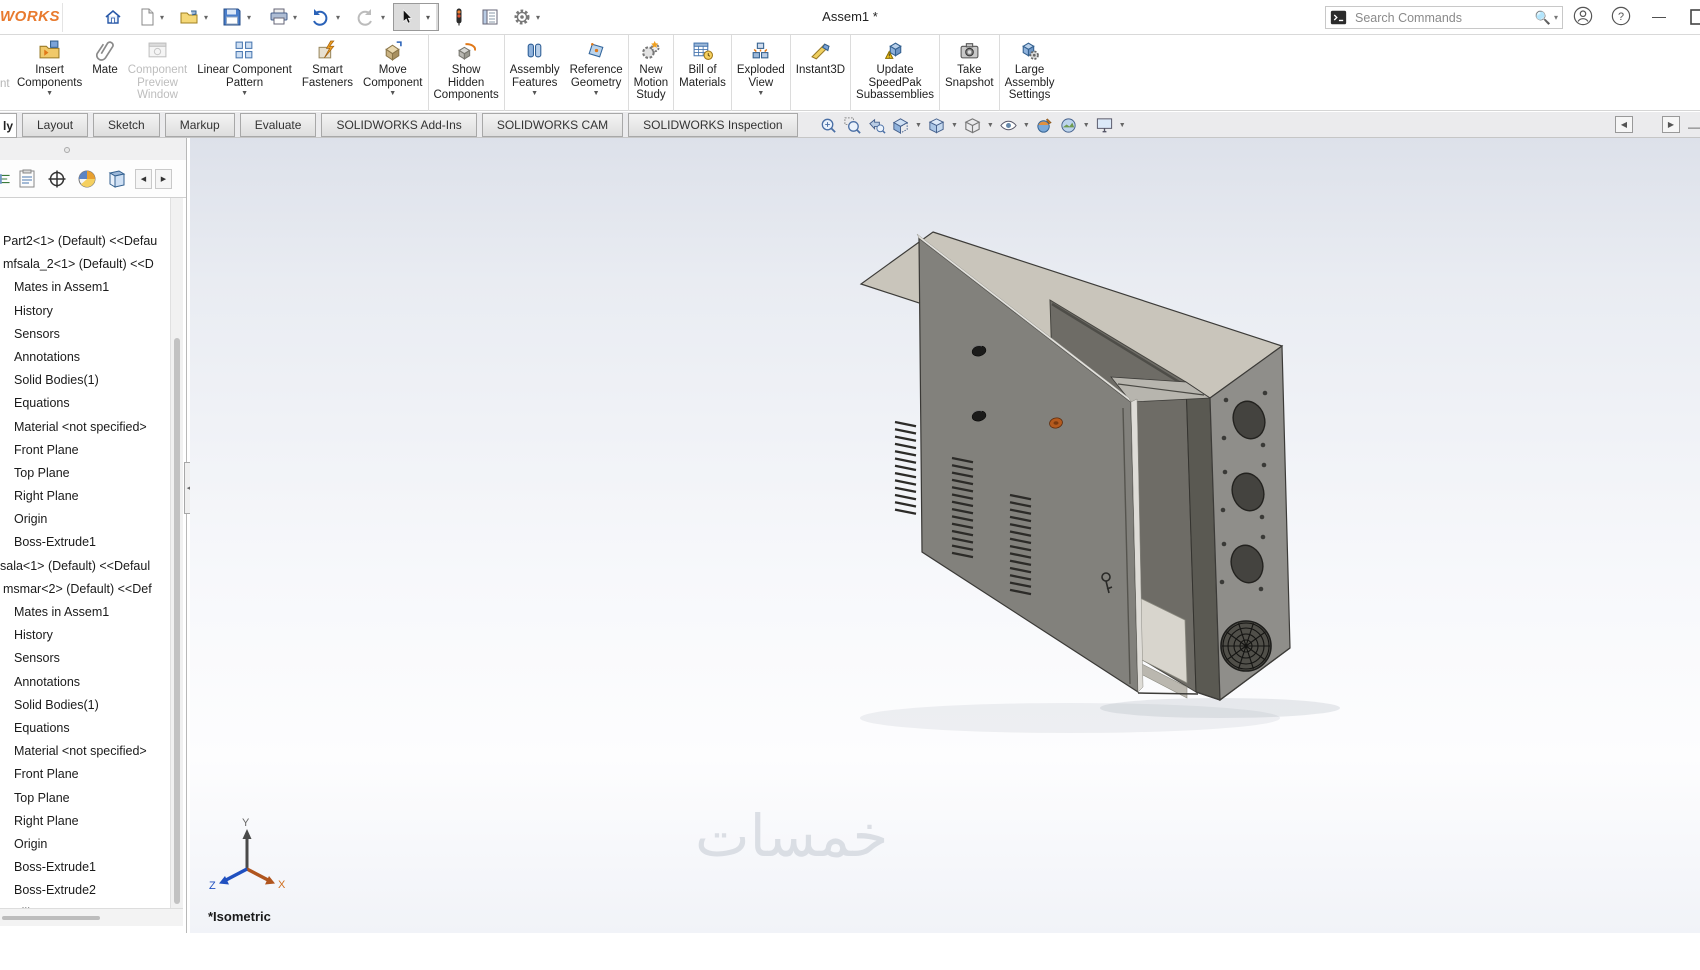 Image resolution: width=1700 pixels, height=970 pixels. I want to click on tree-item: msmar<2> (Default) <<Def, so click(85, 589).